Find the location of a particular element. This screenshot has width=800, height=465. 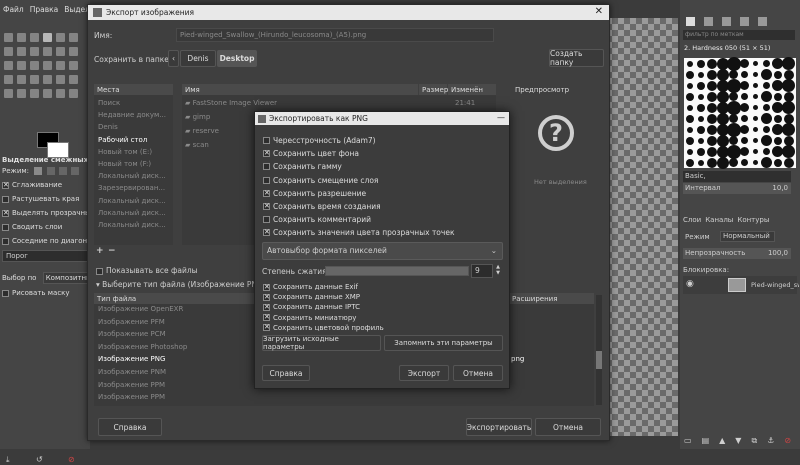

tab-layers: Слои is located at coordinates (692, 220).